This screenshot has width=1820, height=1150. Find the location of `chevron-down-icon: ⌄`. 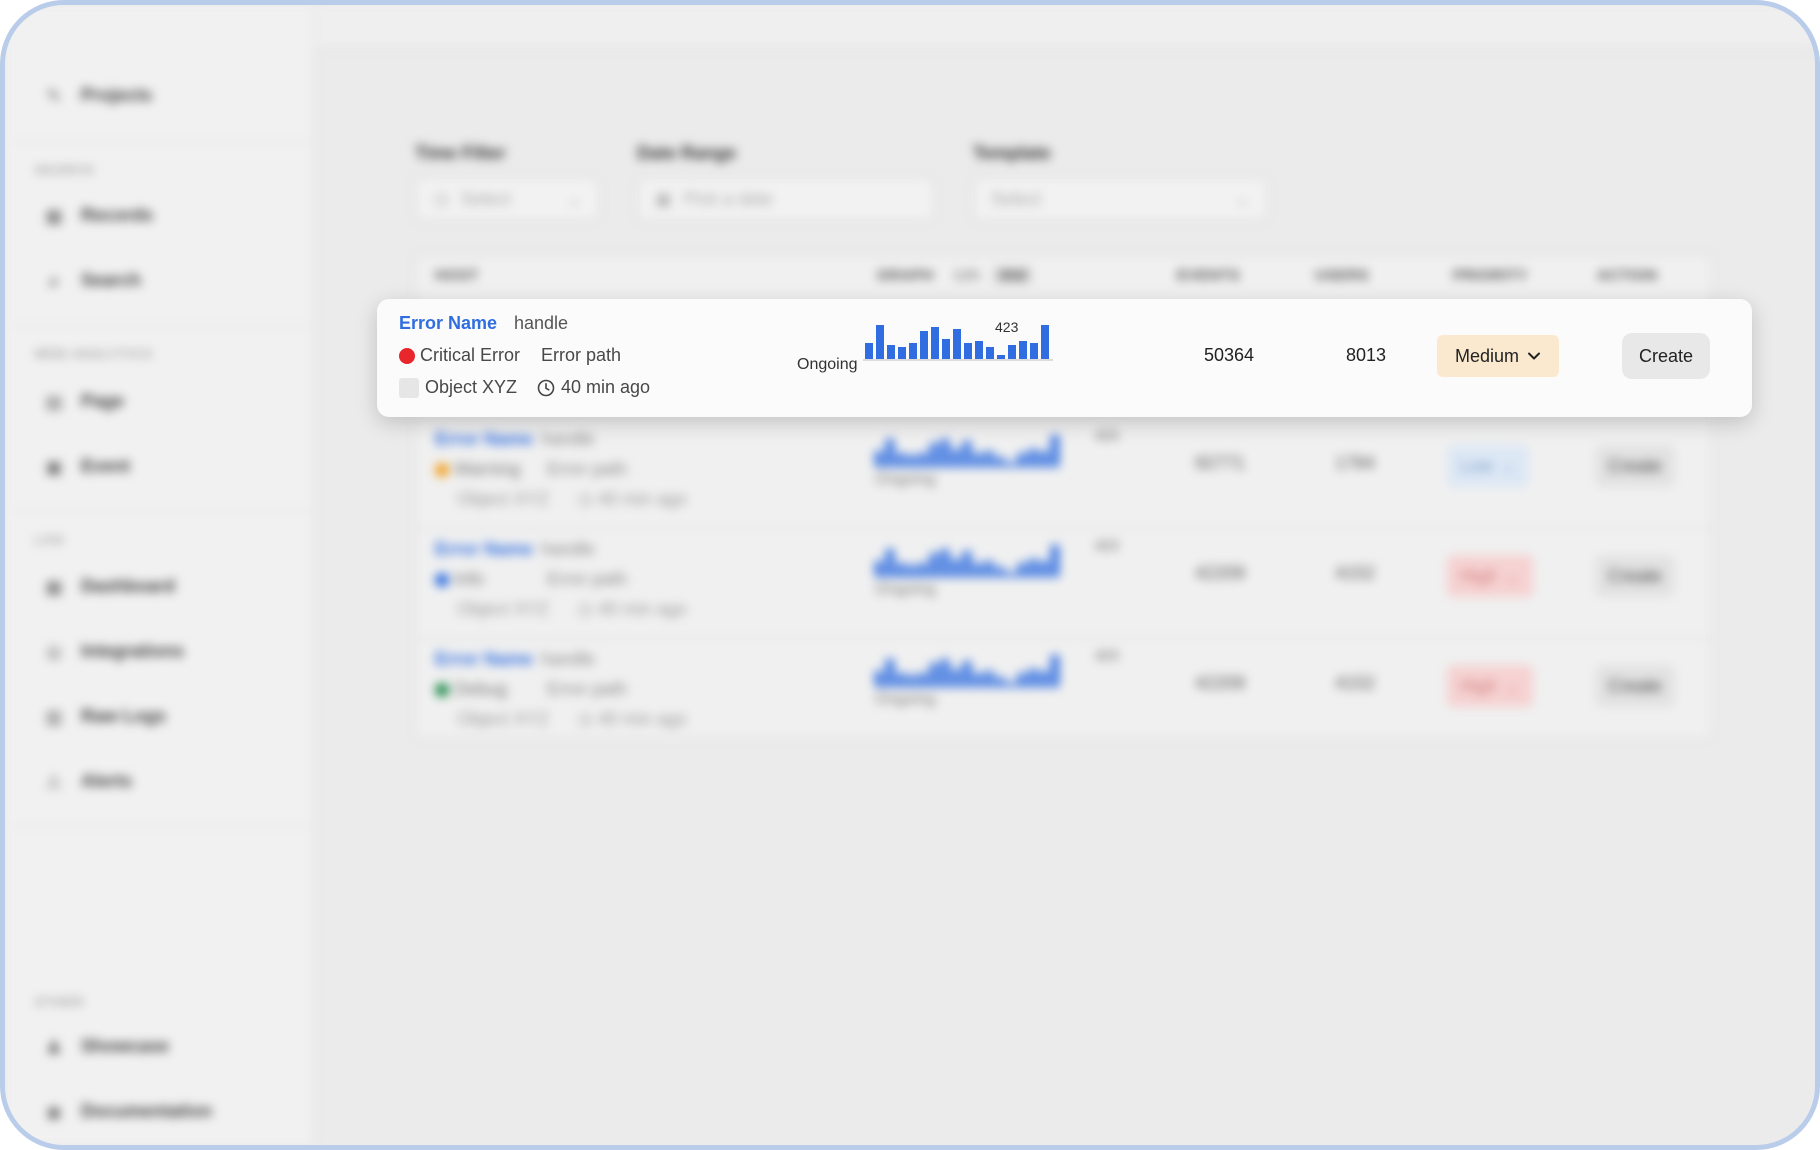

chevron-down-icon: ⌄ is located at coordinates (1508, 465).